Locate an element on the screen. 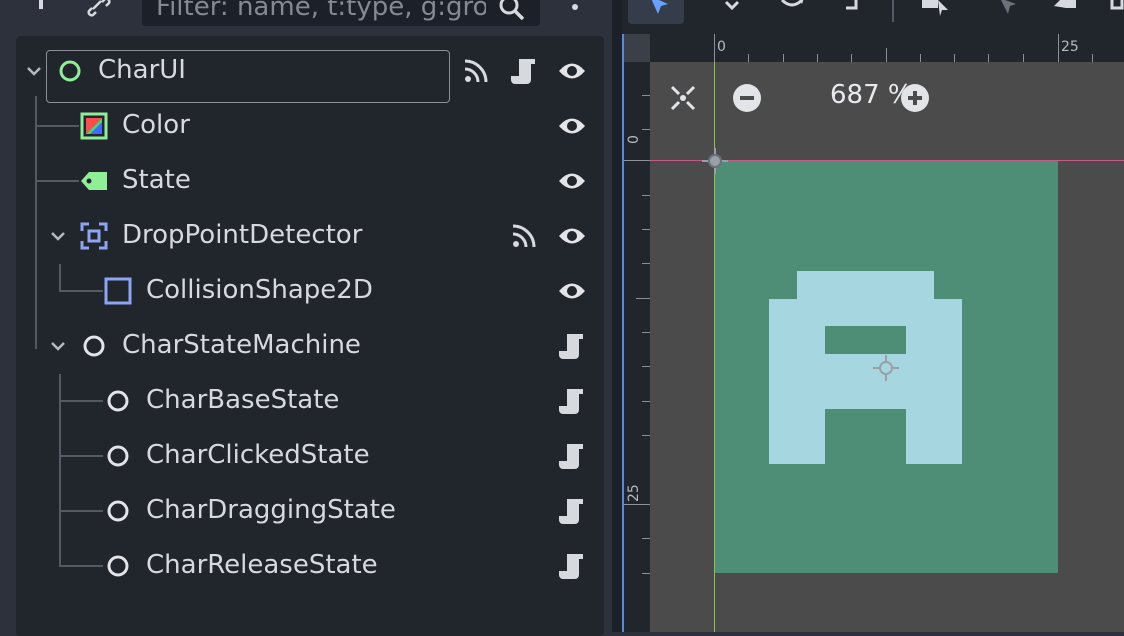 The width and height of the screenshot is (1124, 636). filter-input is located at coordinates (321, 13).